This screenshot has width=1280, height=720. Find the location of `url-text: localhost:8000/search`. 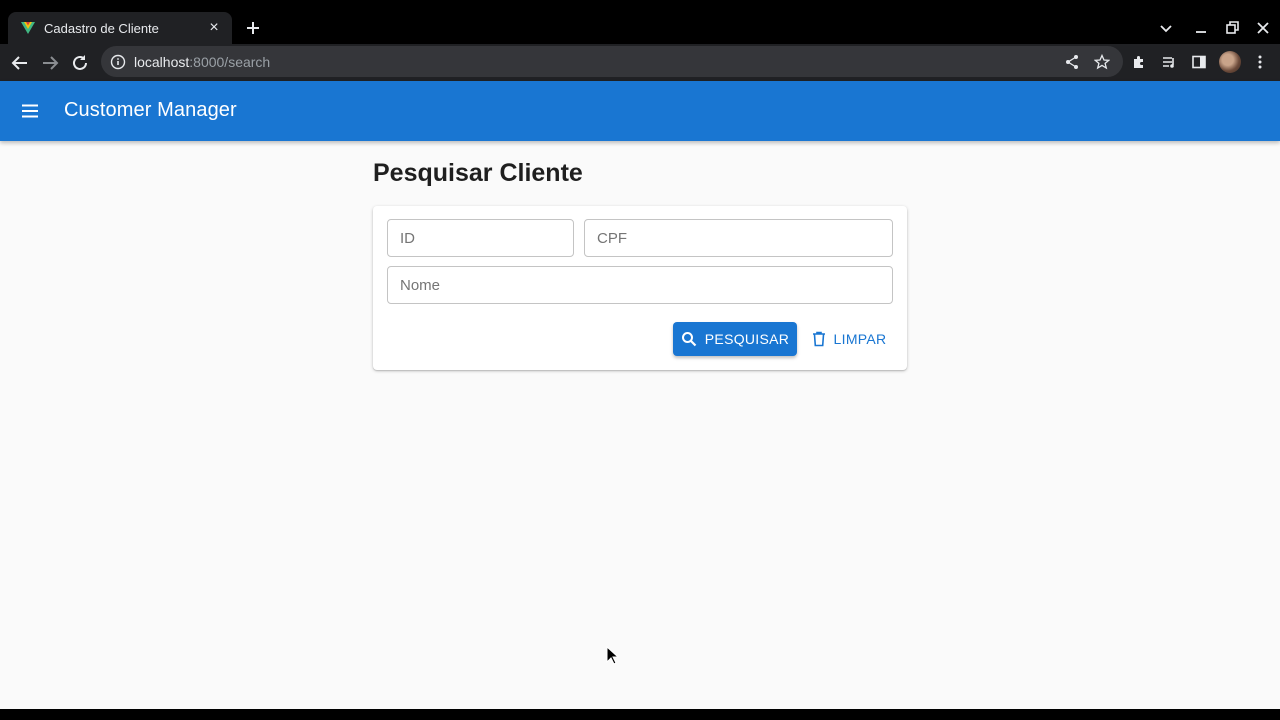

url-text: localhost:8000/search is located at coordinates (202, 62).